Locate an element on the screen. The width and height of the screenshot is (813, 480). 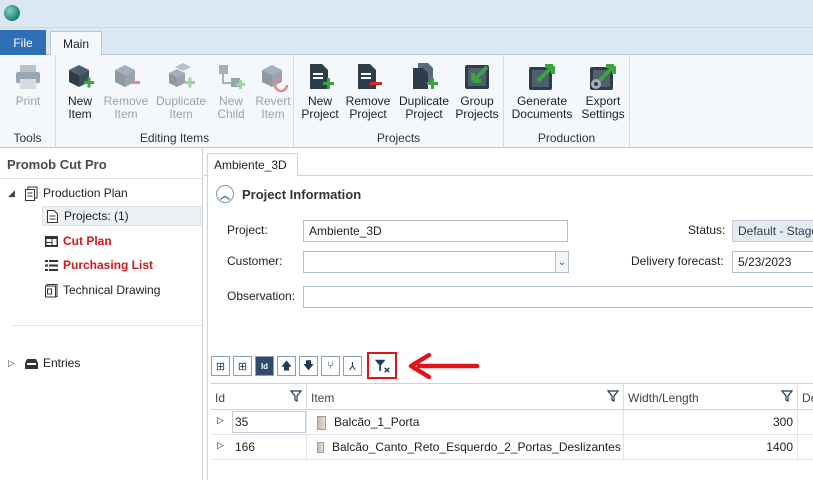
project-information-header: ︿ Project Information is located at coordinates (288, 194).